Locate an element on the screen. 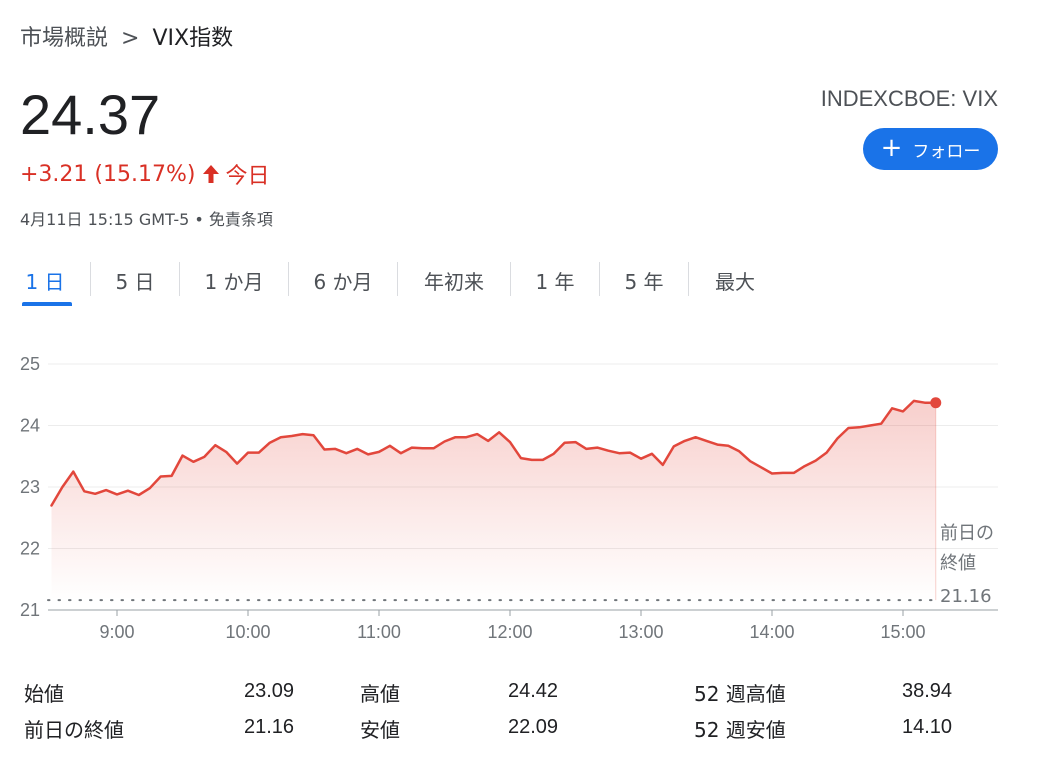 This screenshot has width=1058, height=768. stat-low-label: 安値 is located at coordinates (380, 730).